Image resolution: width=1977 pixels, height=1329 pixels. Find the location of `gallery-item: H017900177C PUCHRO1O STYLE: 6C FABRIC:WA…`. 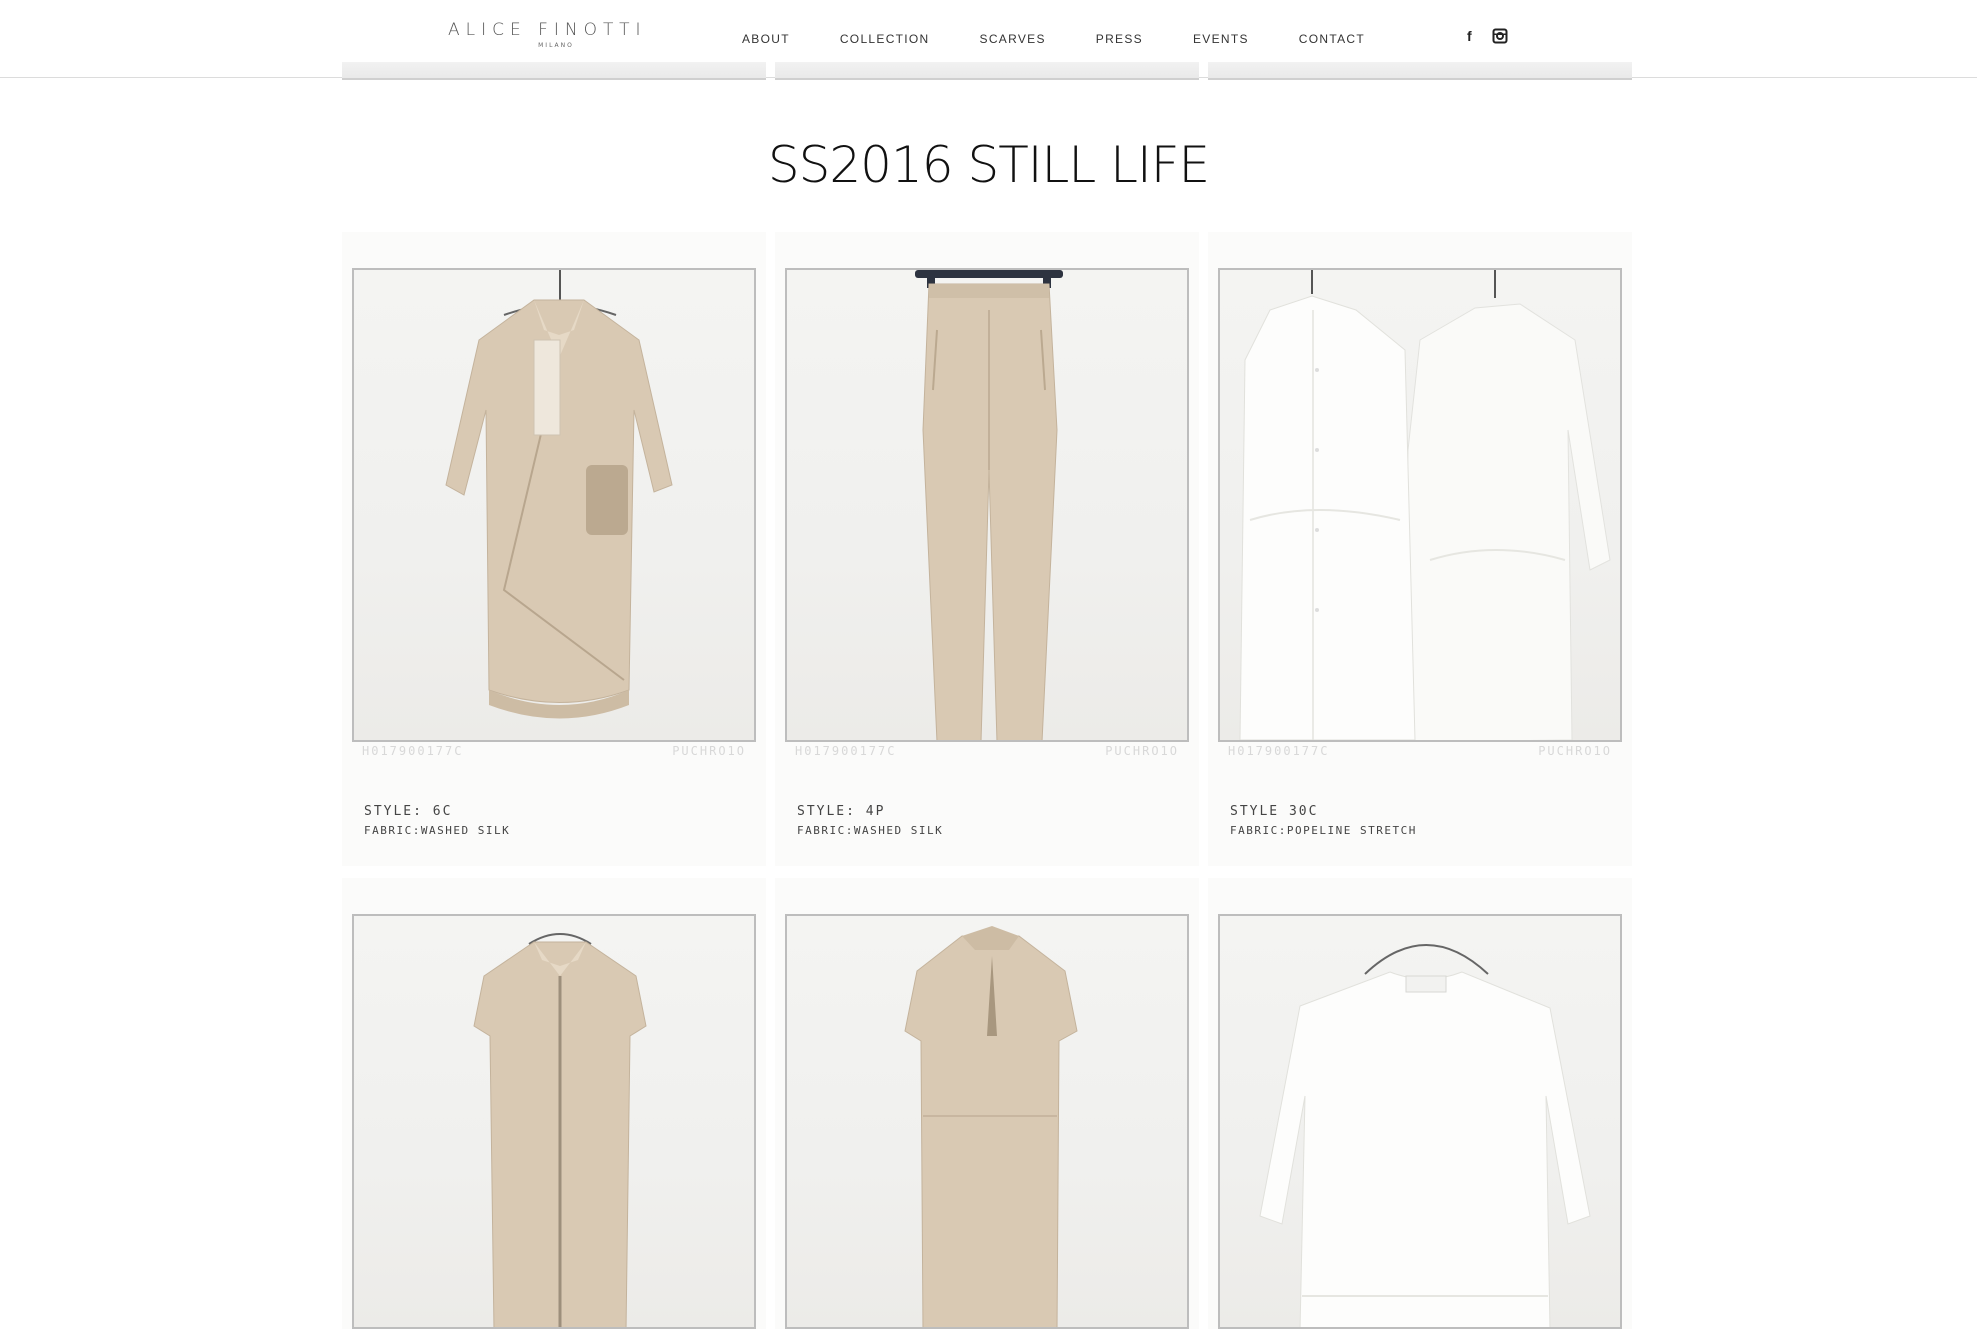

gallery-item: H017900177C PUCHRO1O STYLE: 6C FABRIC:WA… is located at coordinates (554, 549).